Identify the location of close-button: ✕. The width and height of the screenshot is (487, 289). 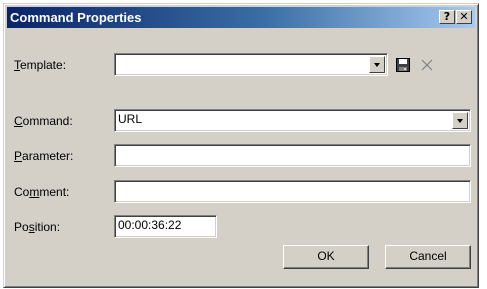
(464, 17).